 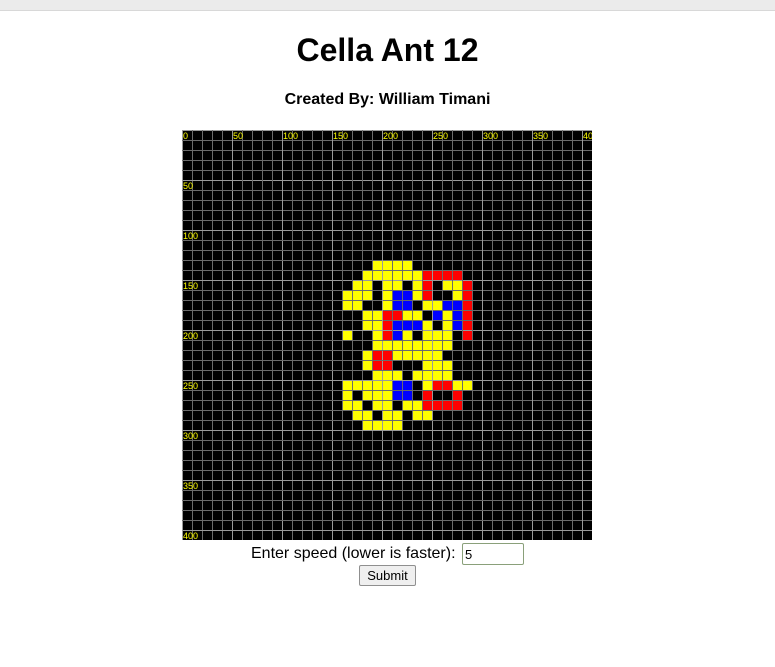 What do you see at coordinates (387, 575) in the screenshot?
I see `submit-button: Submit` at bounding box center [387, 575].